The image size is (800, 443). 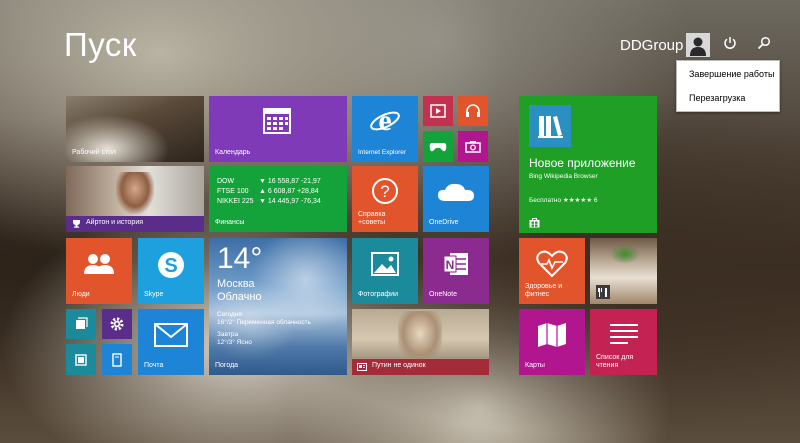 I want to click on video-icon, so click(x=438, y=111).